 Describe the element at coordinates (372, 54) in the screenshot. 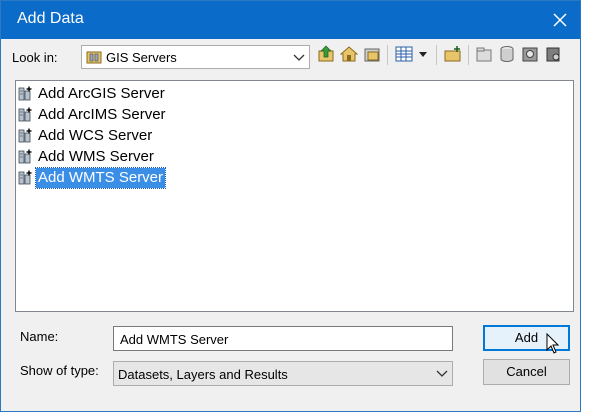

I see `connect-to-folder-icon` at that location.